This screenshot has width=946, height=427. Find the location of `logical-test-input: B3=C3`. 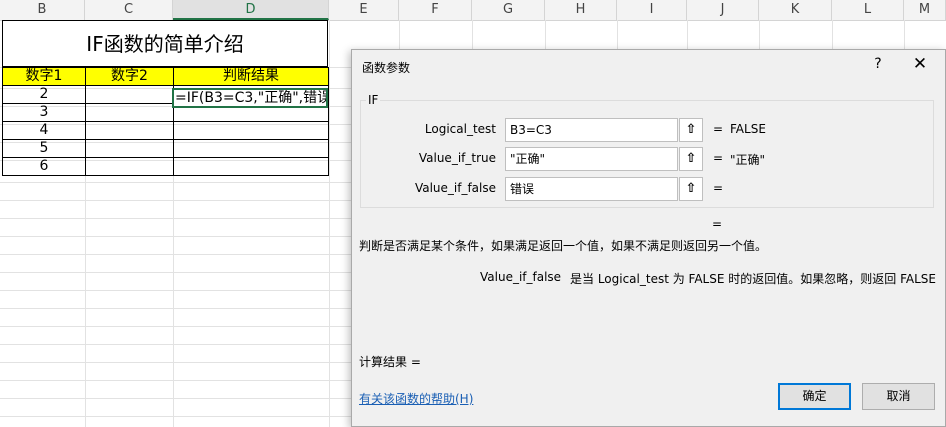

logical-test-input: B3=C3 is located at coordinates (591, 130).